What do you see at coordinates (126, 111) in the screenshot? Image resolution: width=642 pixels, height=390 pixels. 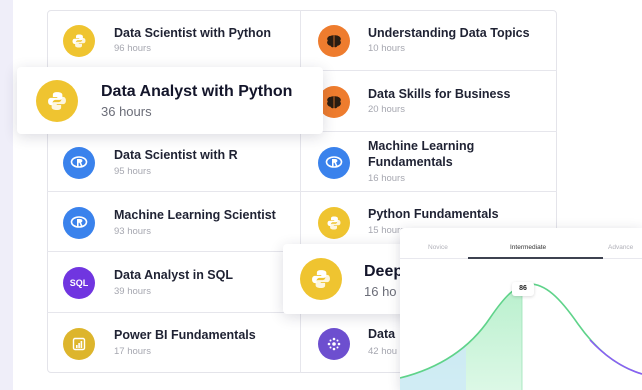 I see `featured-course-hours: 36 hours` at bounding box center [126, 111].